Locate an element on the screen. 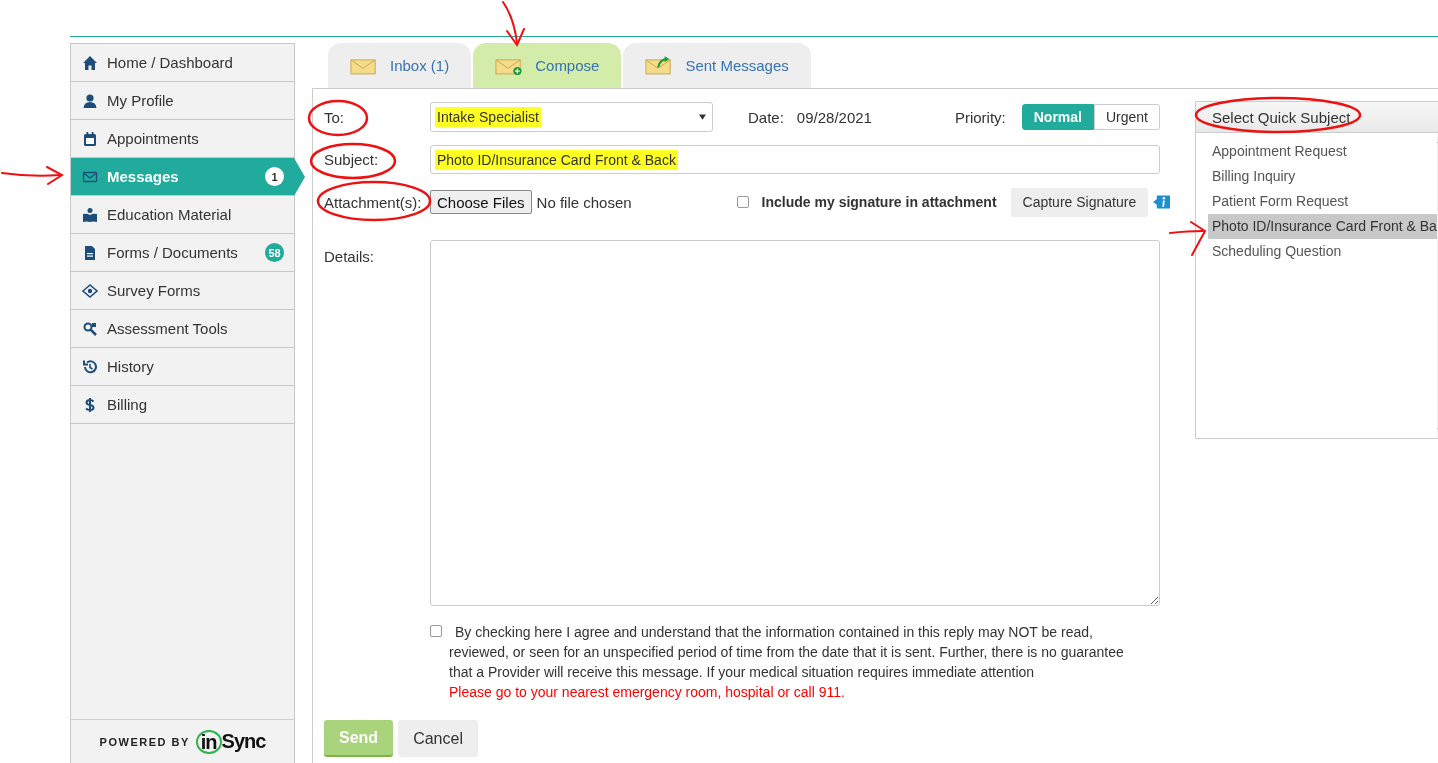 Image resolution: width=1438 pixels, height=763 pixels. sidebar-item: Education Material is located at coordinates (182, 215).